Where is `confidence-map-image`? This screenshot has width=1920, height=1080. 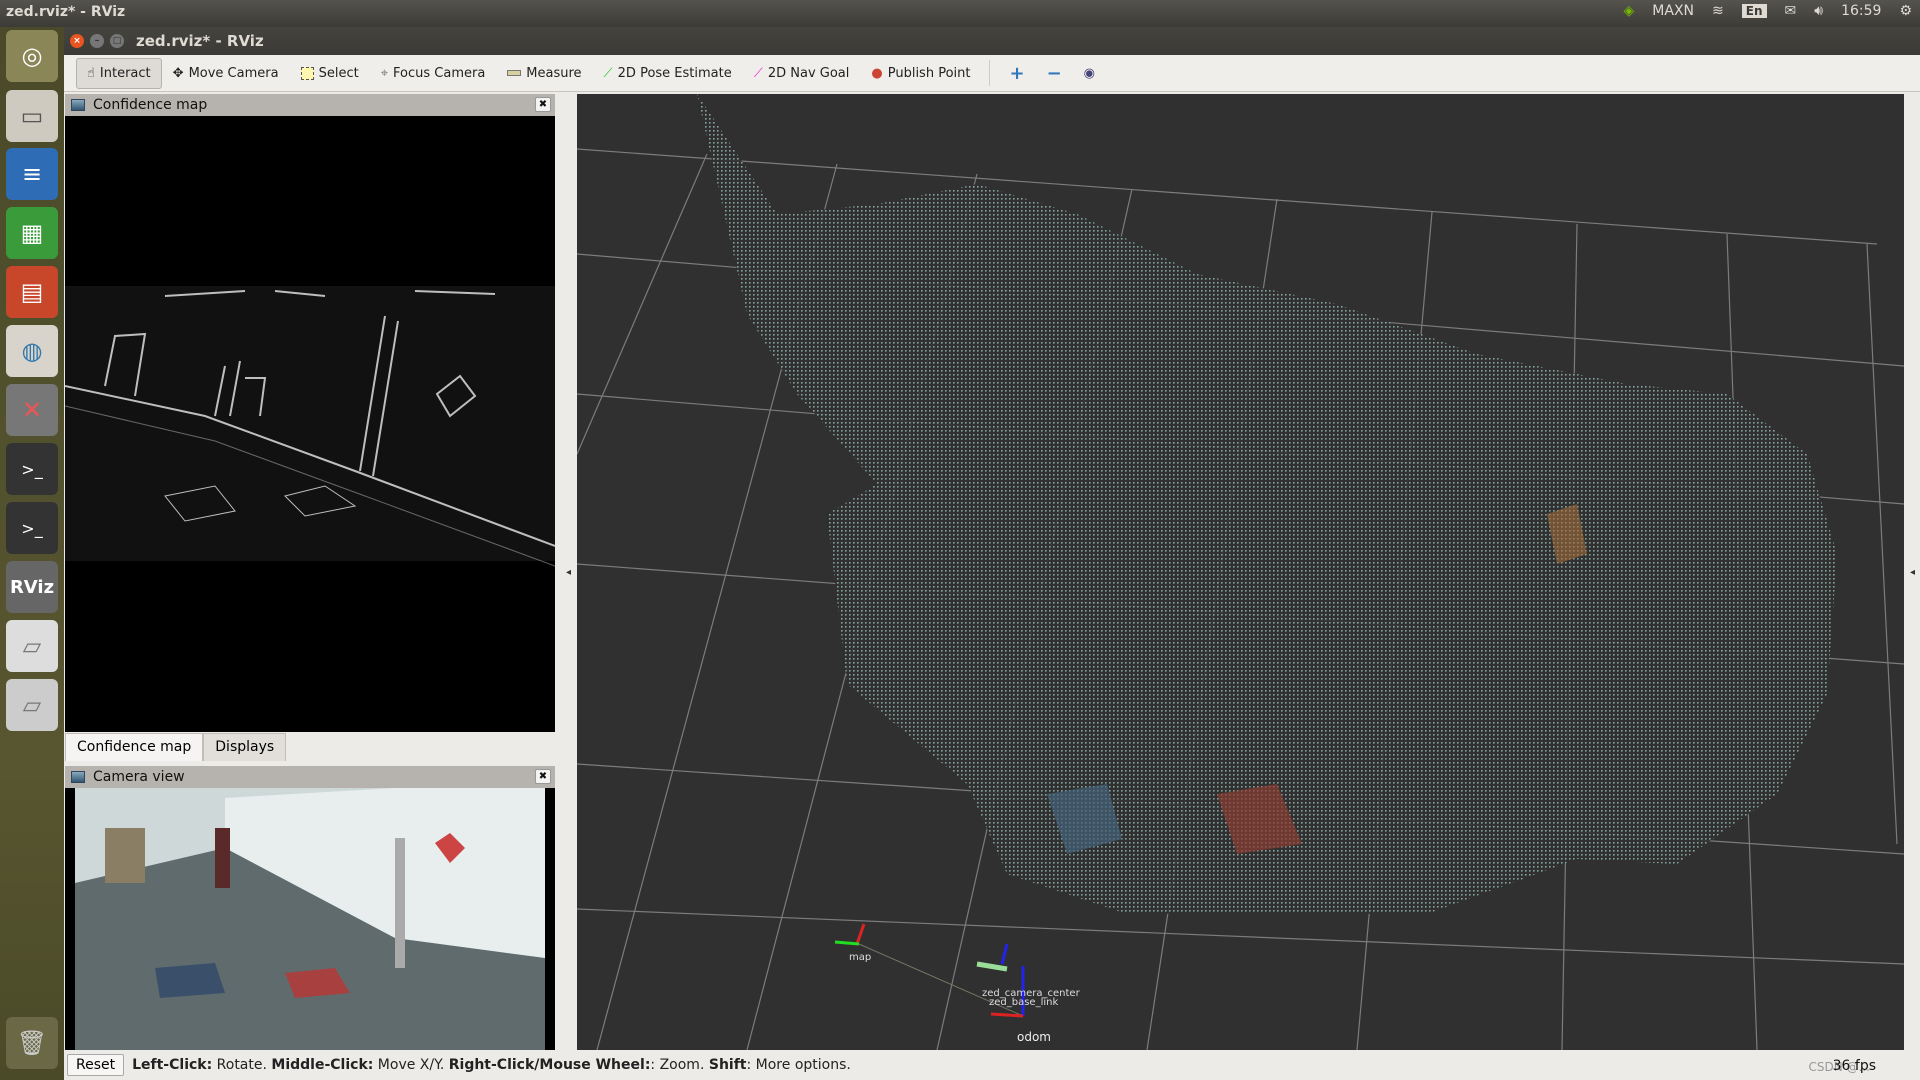 confidence-map-image is located at coordinates (310, 424).